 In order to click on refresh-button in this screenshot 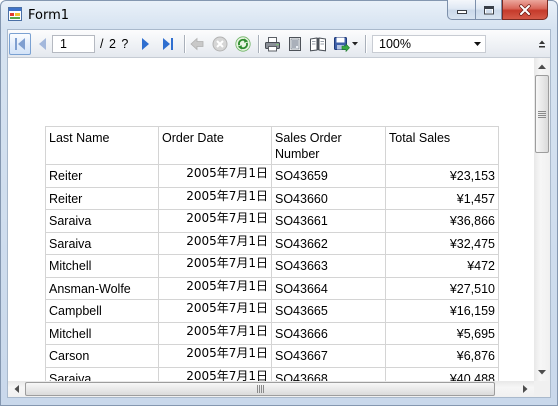, I will do `click(243, 44)`.